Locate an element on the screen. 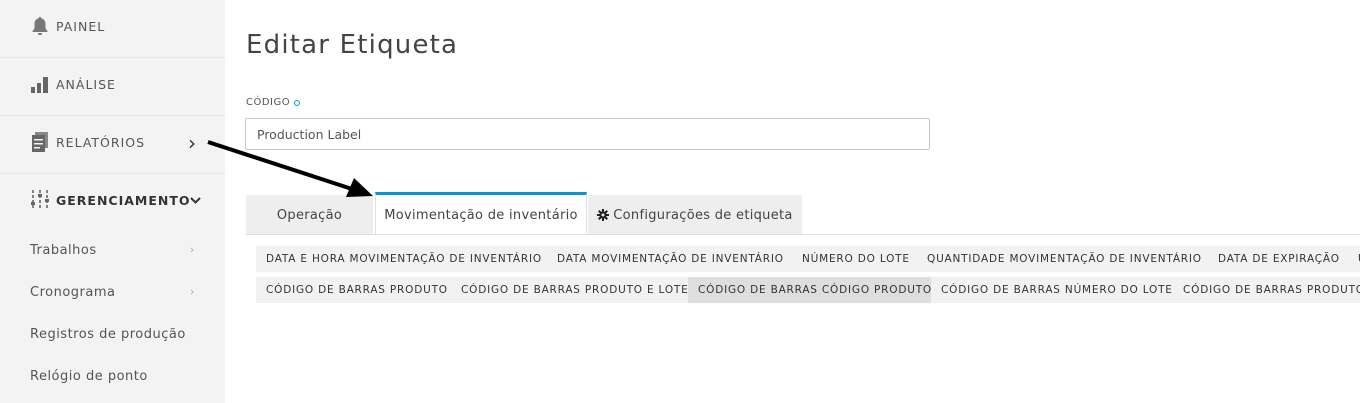 The width and height of the screenshot is (1360, 403). annotation-arrow-icon is located at coordinates (290, 168).